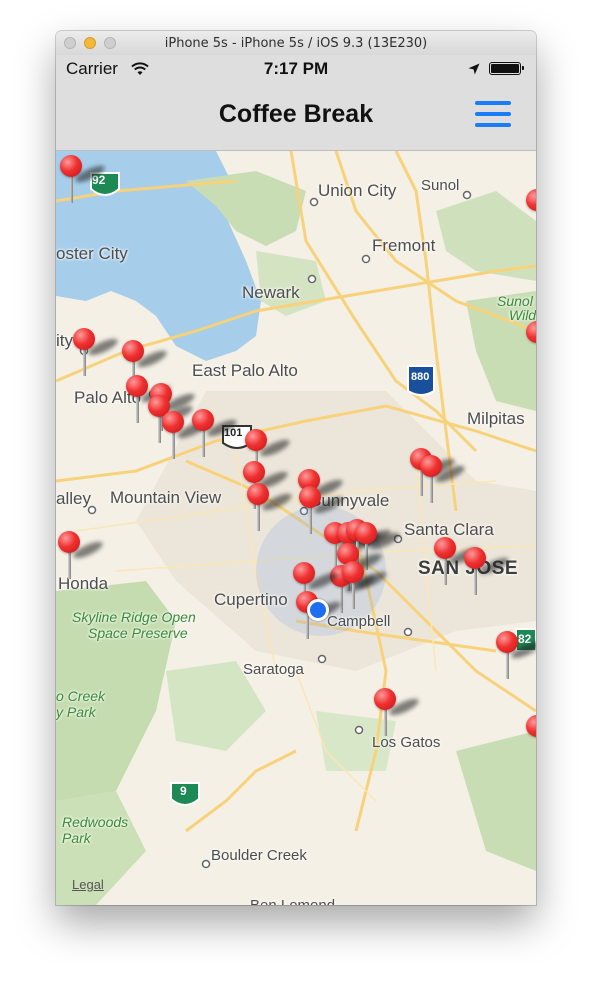 The image size is (592, 986). I want to click on park-label: y Park, so click(76, 712).